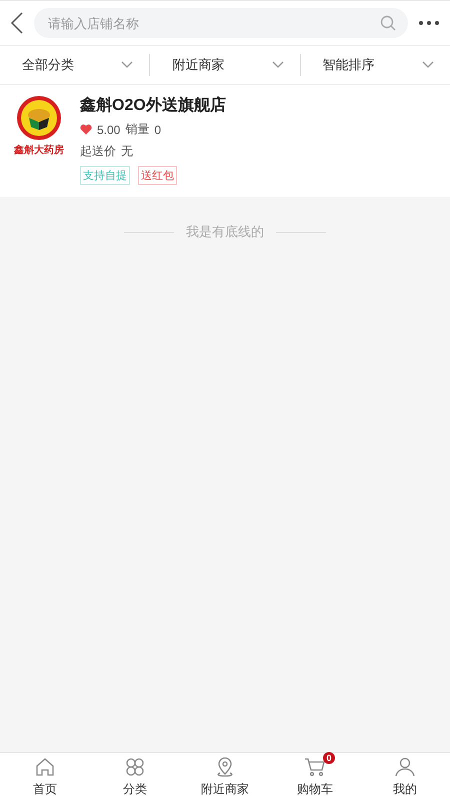 This screenshot has height=800, width=450. Describe the element at coordinates (405, 767) in the screenshot. I see `person-icon` at that location.